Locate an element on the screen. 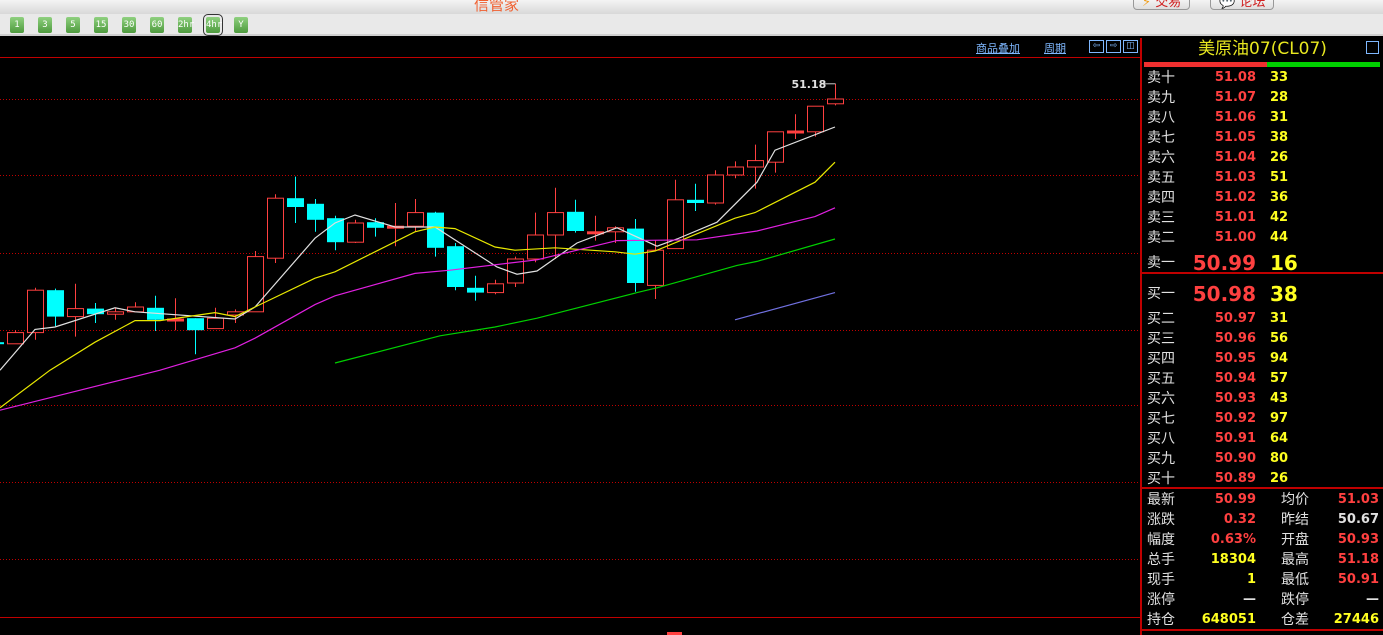 This screenshot has height=635, width=1383. stat-value: 648051 is located at coordinates (1228, 619).